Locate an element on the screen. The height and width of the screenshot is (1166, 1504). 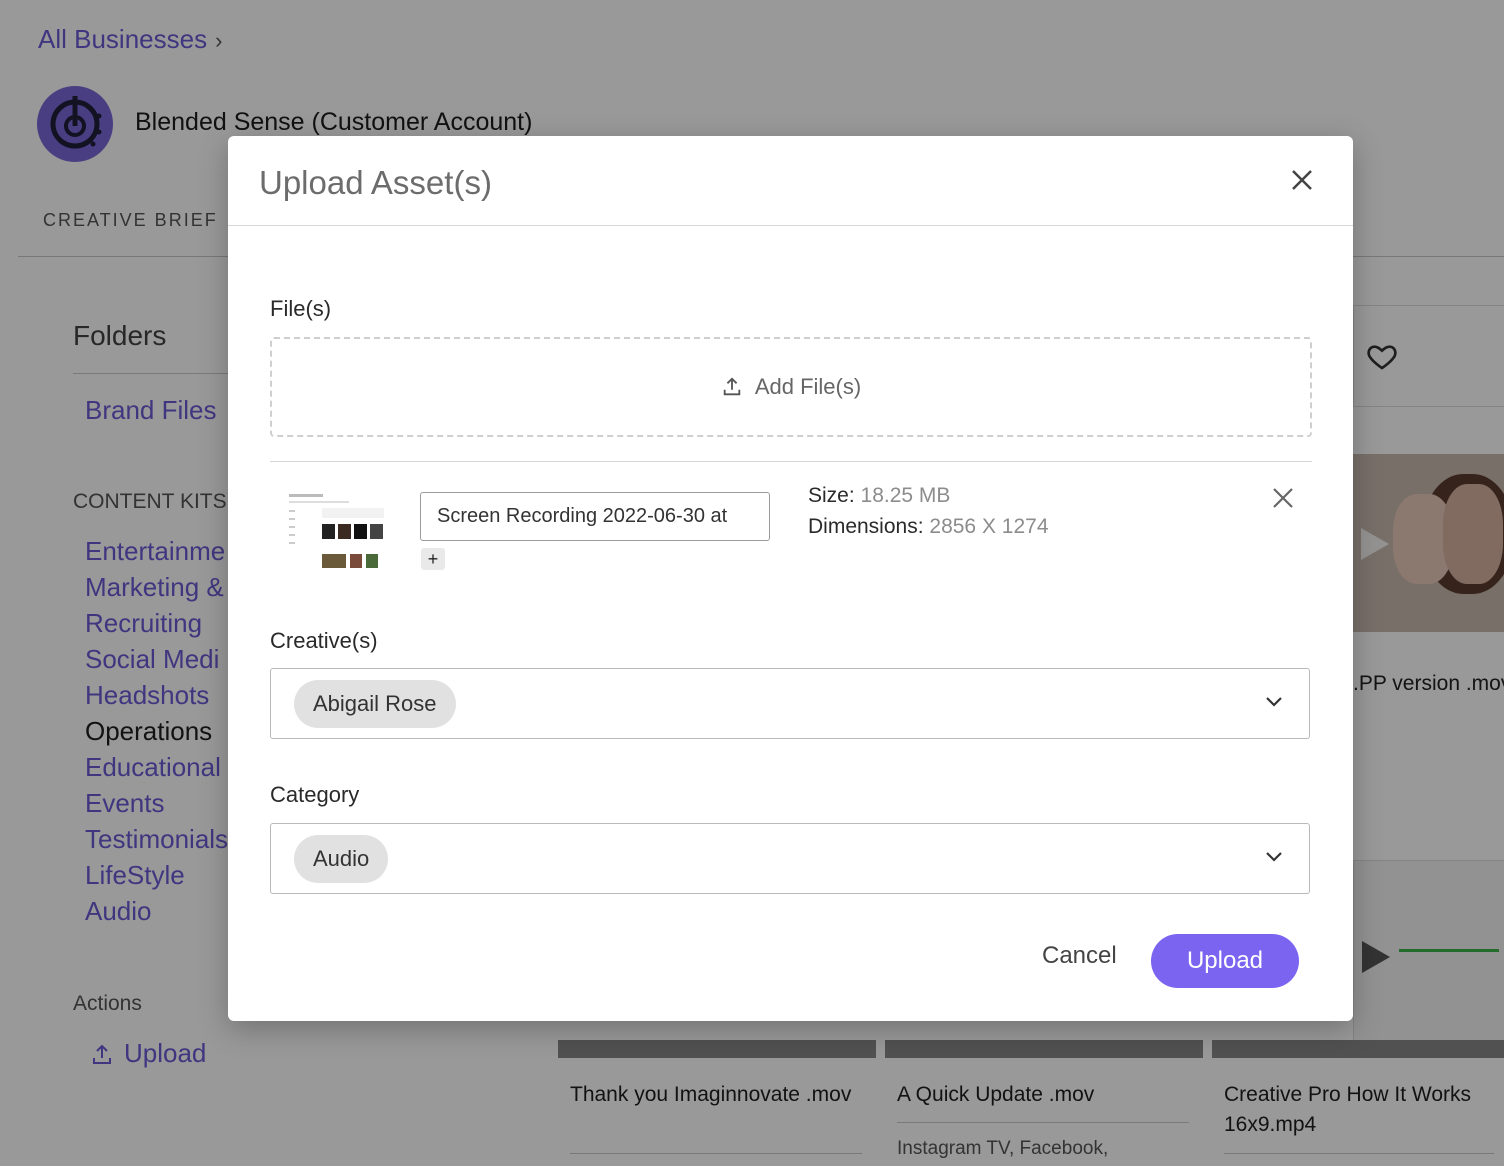
size-value: 18.25 MB is located at coordinates (905, 495).